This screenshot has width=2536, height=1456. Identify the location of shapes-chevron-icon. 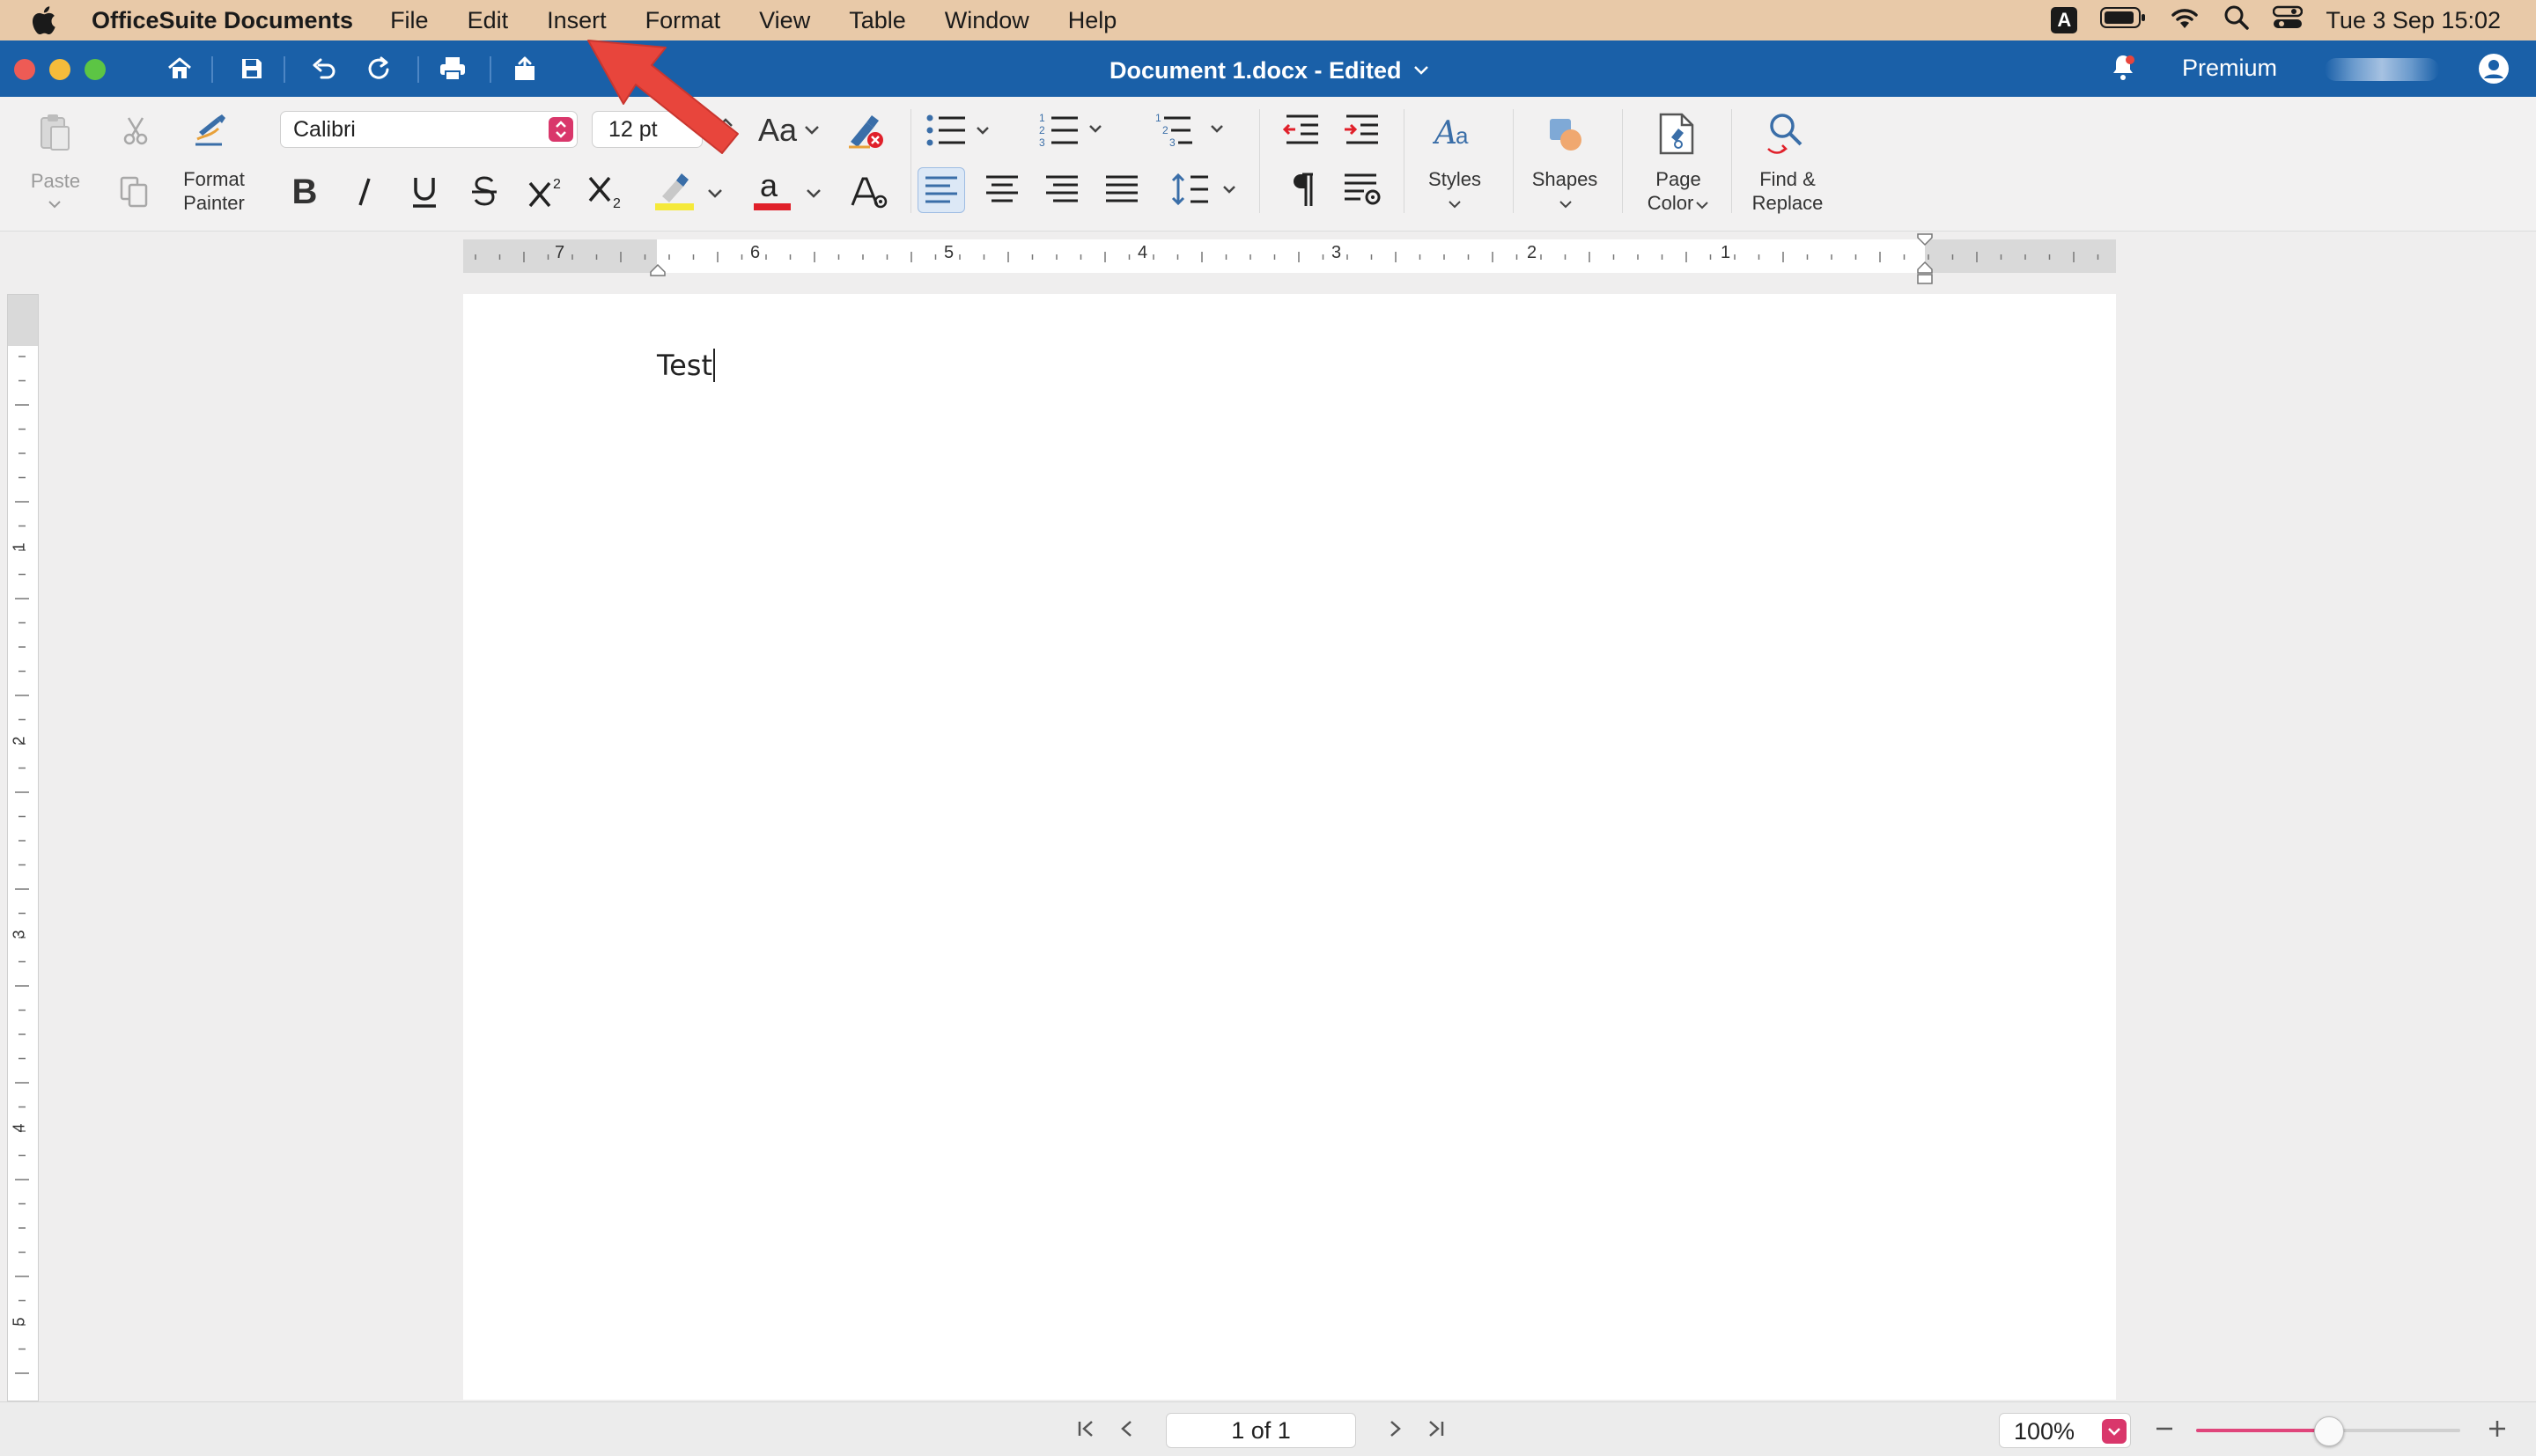
(1565, 204).